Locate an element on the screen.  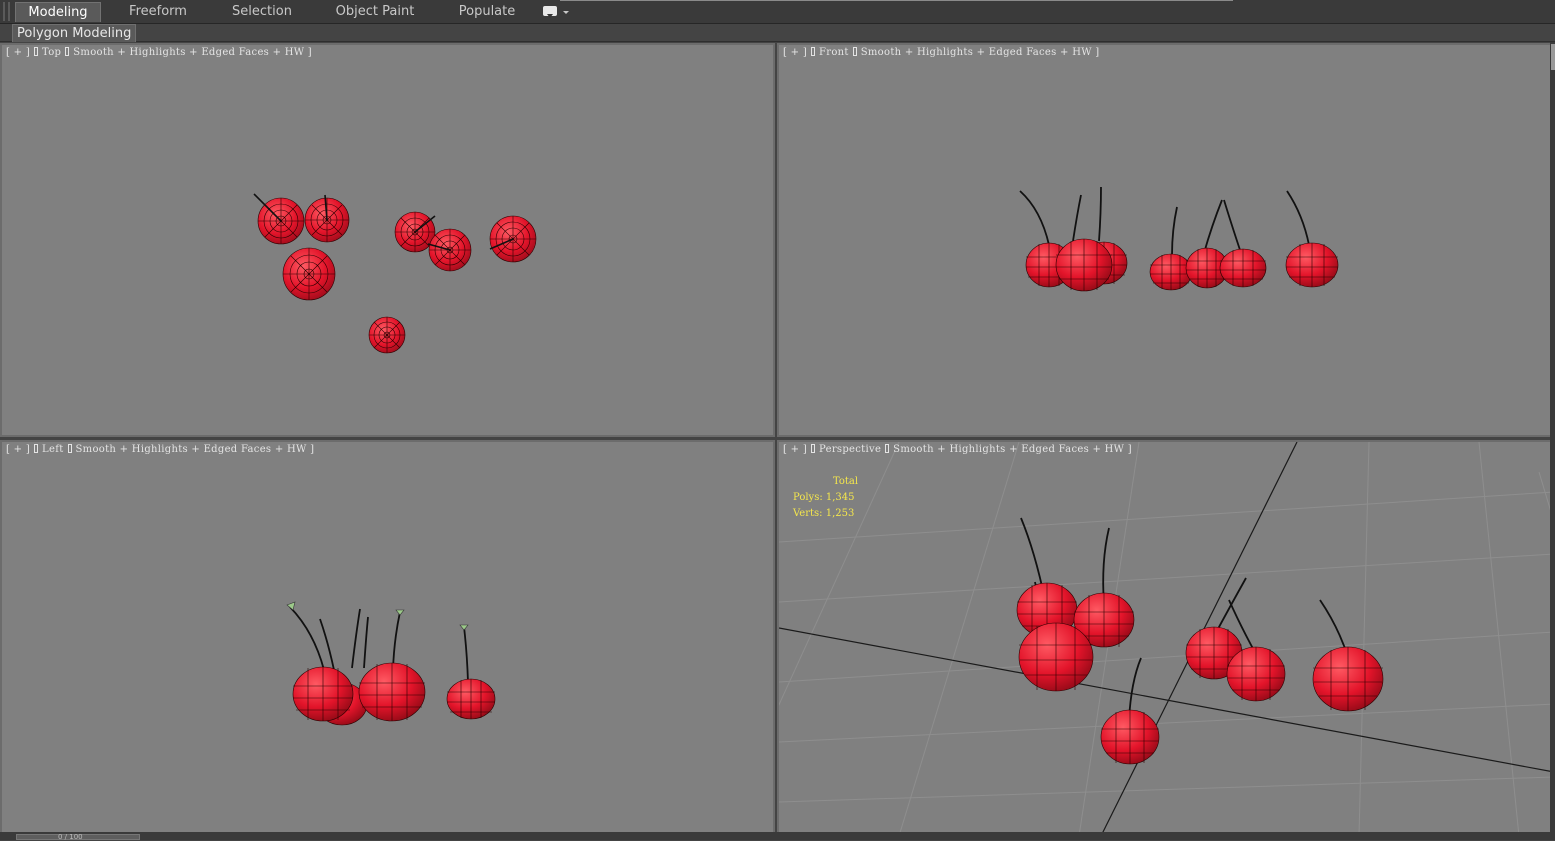
statistics-overlay: Total Polys: 1,345 Verts: 1,253 is located at coordinates (825, 498).